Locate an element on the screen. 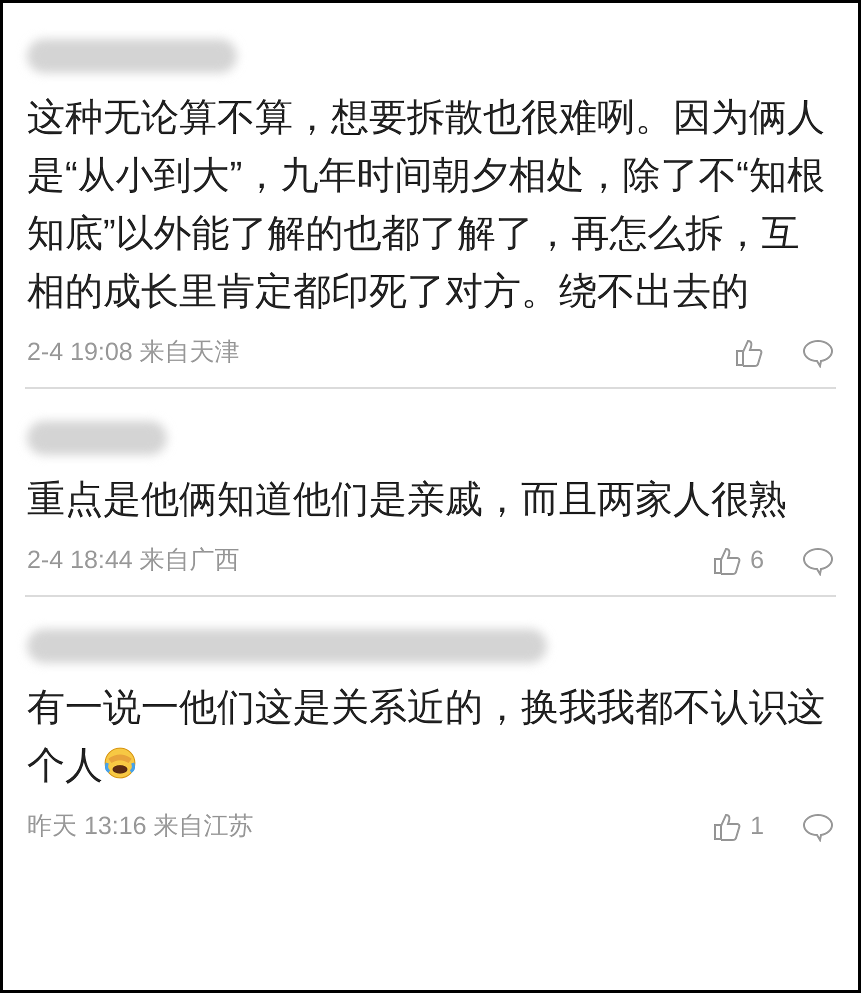 Image resolution: width=861 pixels, height=993 pixels. like-count: 6 is located at coordinates (757, 560).